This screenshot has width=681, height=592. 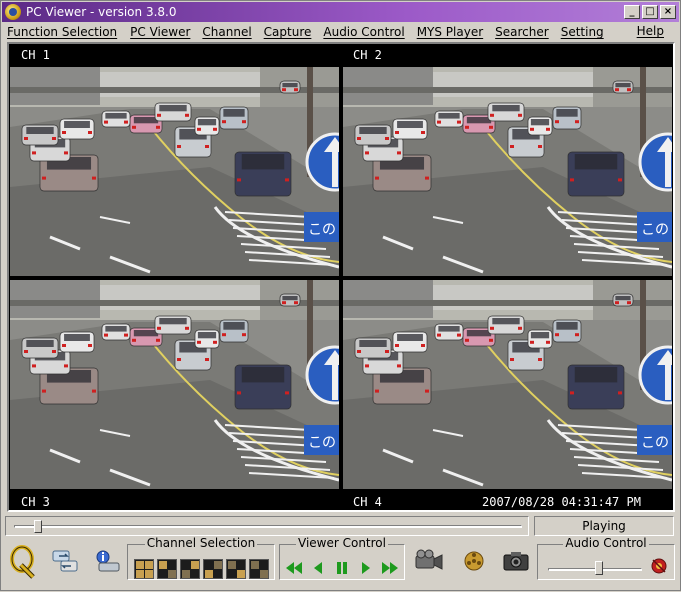 I want to click on camera-icon, so click(x=516, y=561).